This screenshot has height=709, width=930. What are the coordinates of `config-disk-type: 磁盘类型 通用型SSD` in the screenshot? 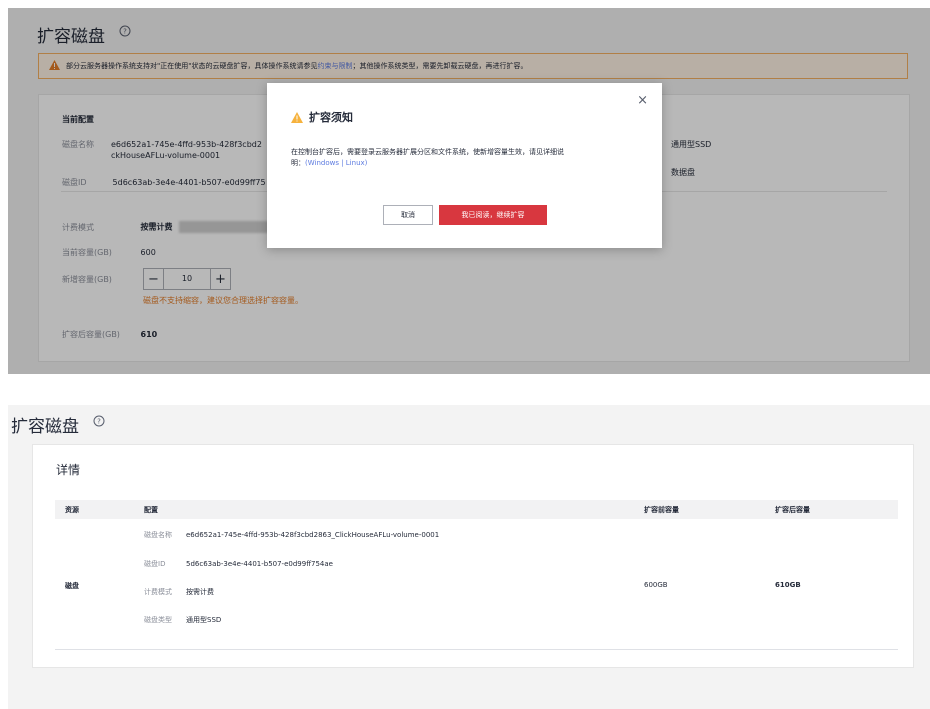 It's located at (183, 620).